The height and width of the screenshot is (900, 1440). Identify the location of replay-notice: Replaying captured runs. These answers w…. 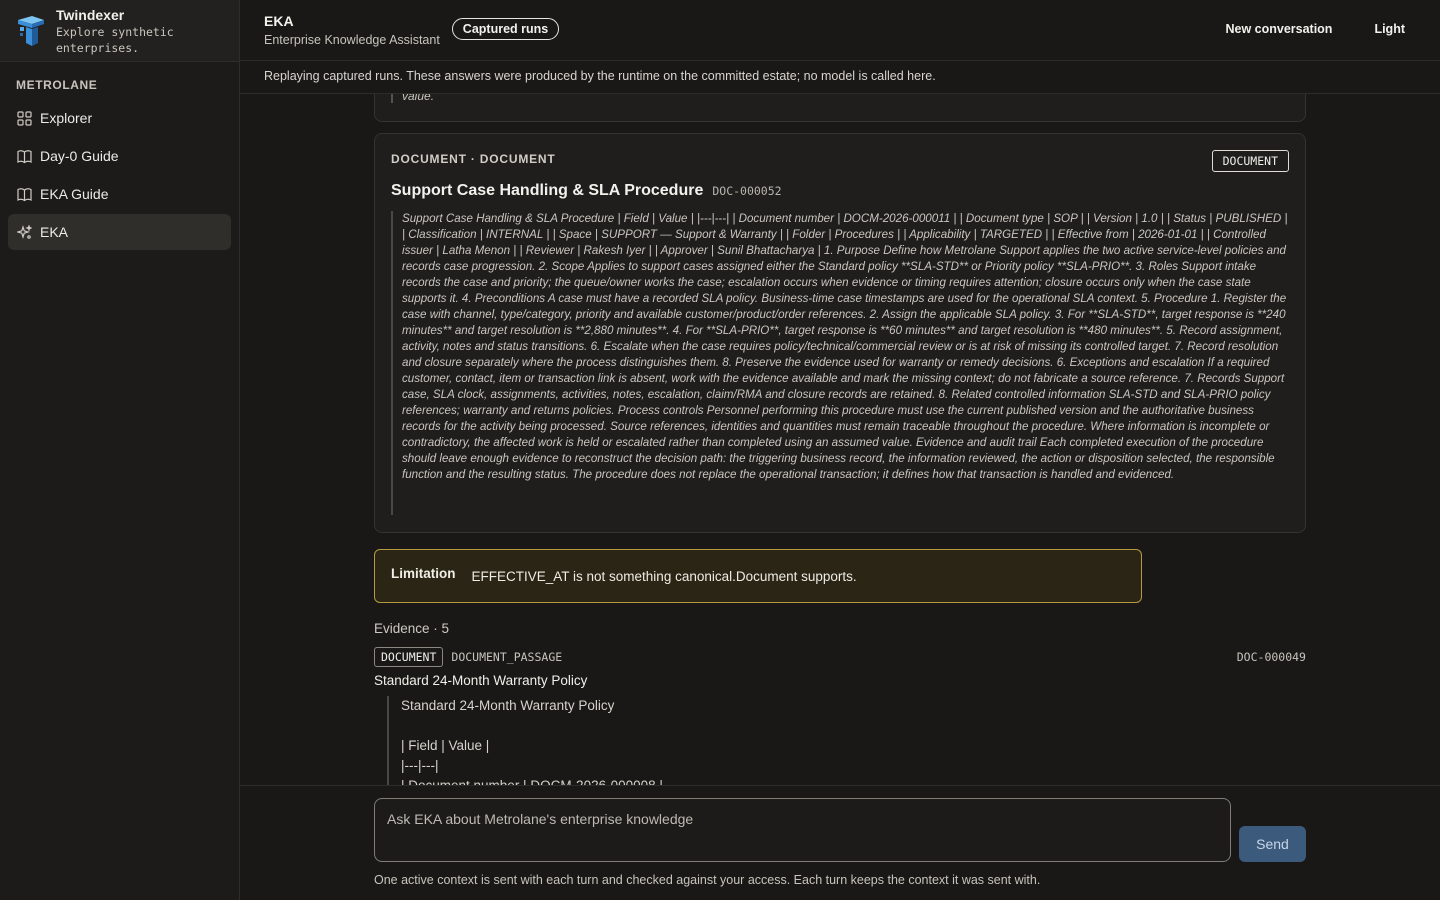
(840, 77).